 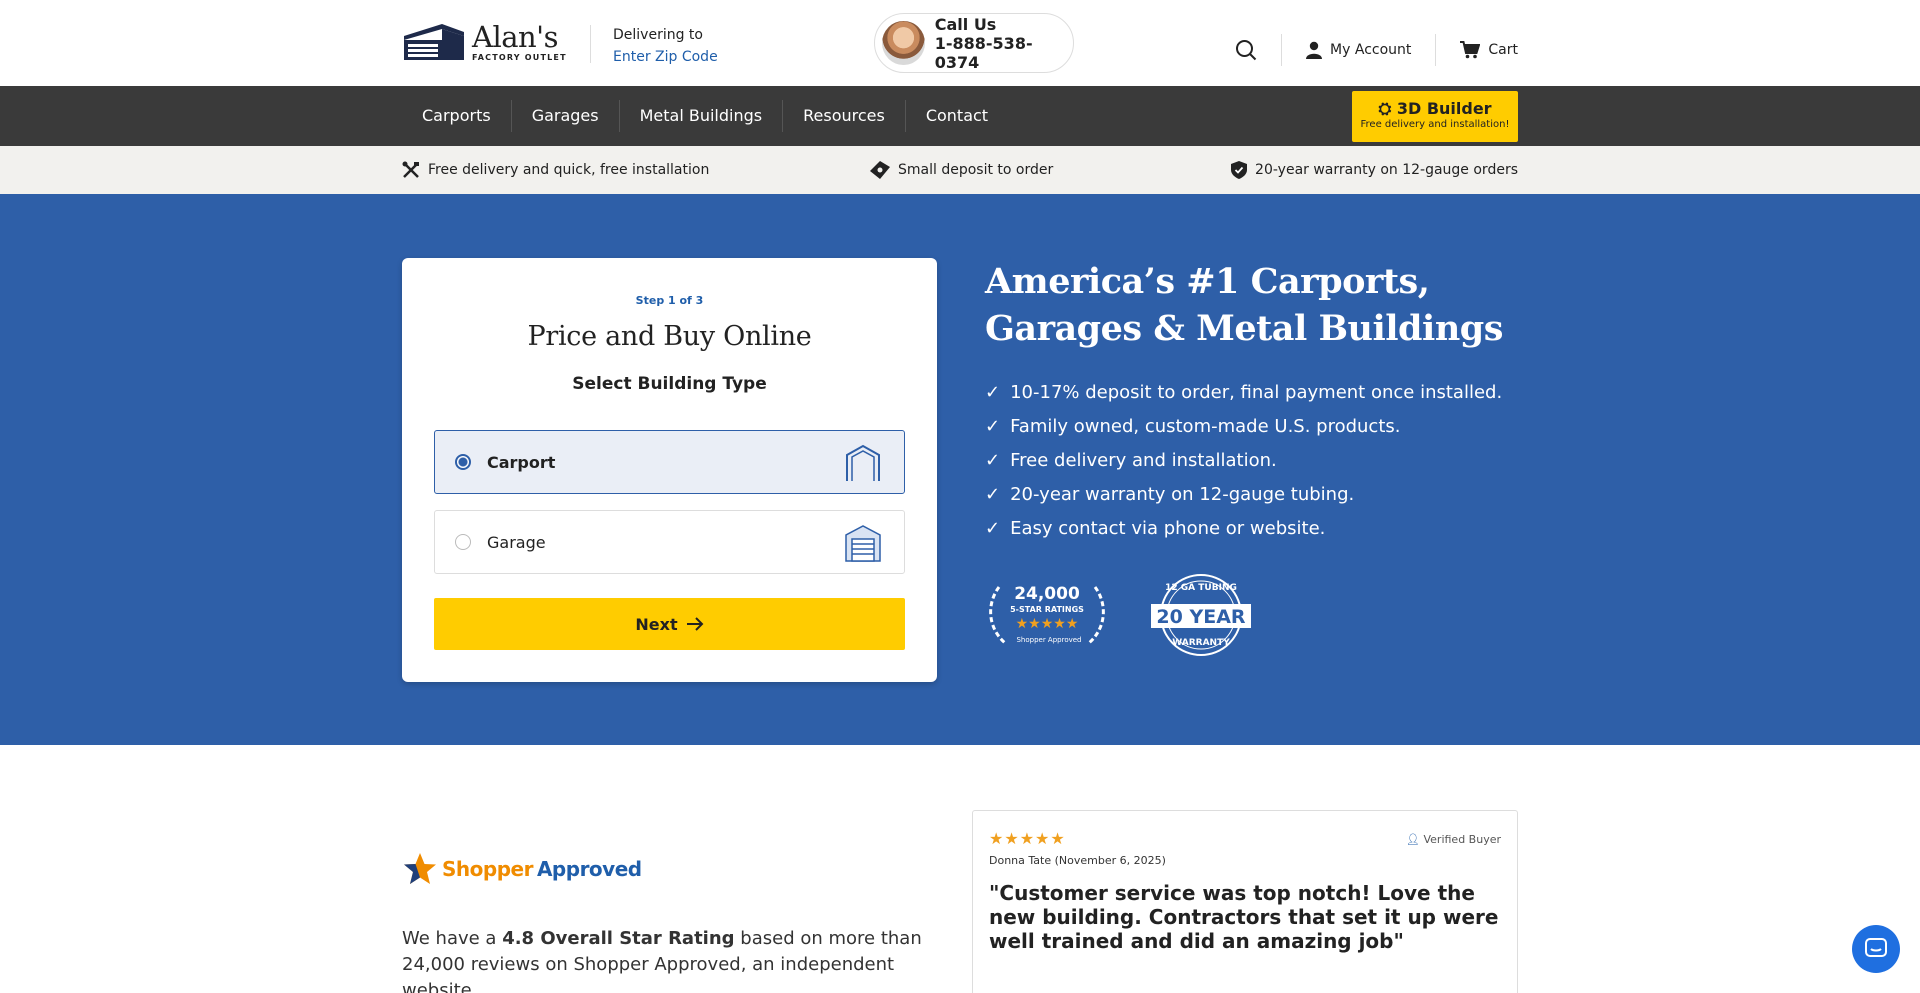 What do you see at coordinates (976, 170) in the screenshot?
I see `benefit-deposit-text: Small deposit to order` at bounding box center [976, 170].